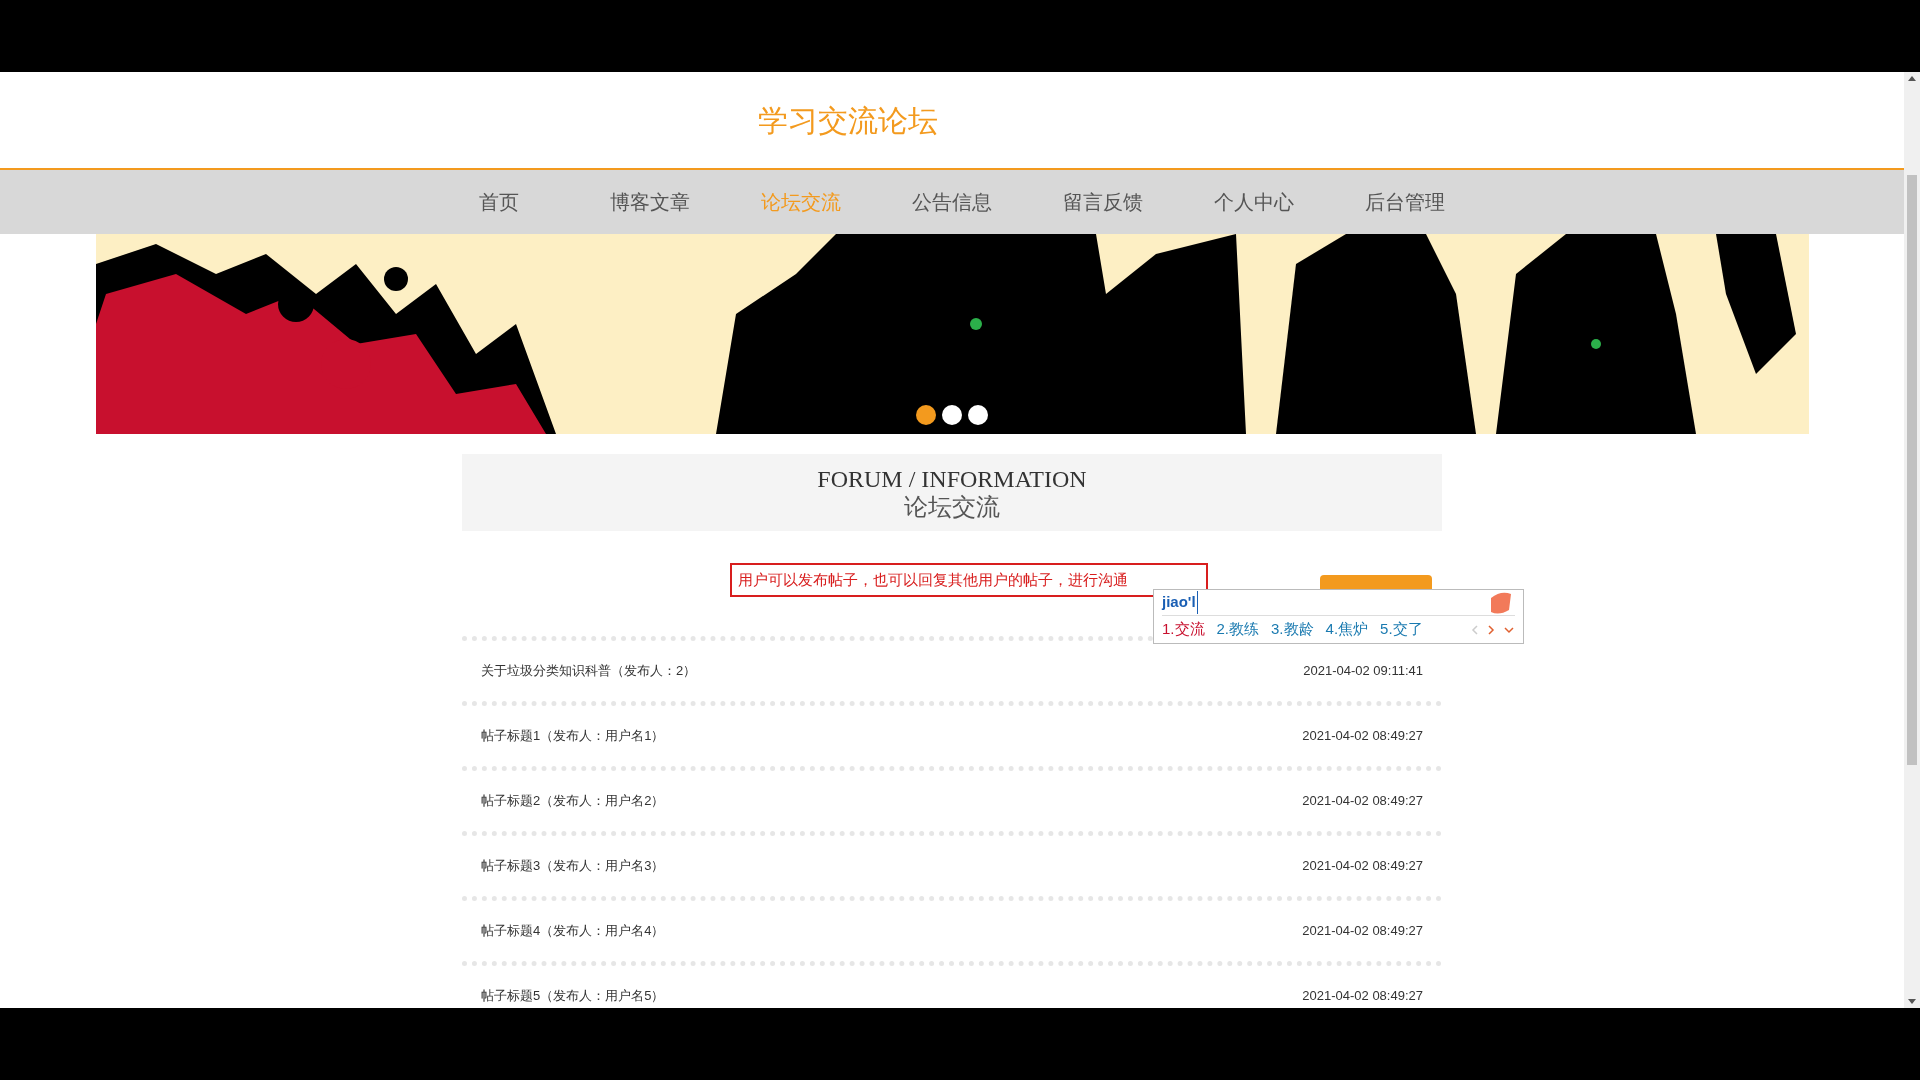 This screenshot has width=1920, height=1080. Describe the element at coordinates (848, 120) in the screenshot. I see `site-title: 学习交流论坛` at that location.